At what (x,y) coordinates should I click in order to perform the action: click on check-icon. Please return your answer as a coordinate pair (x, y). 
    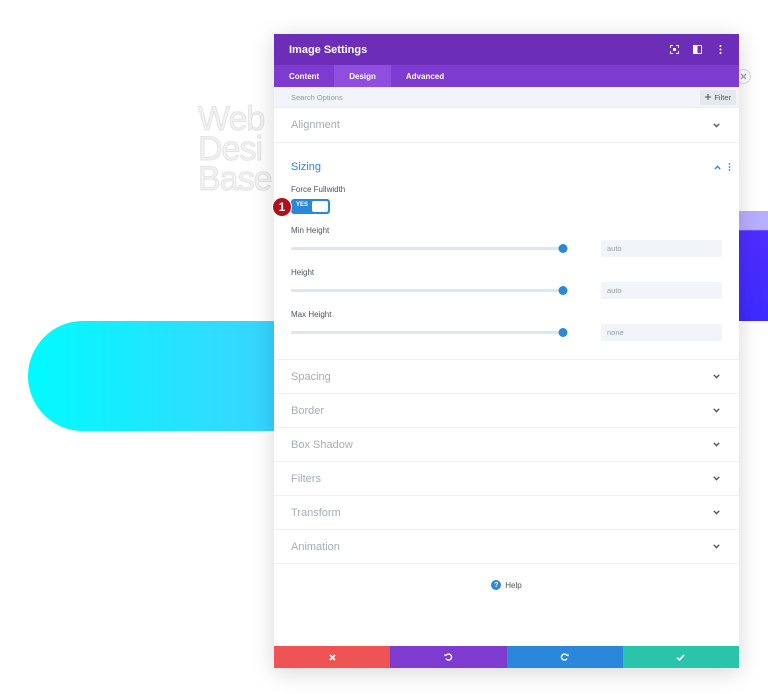
    Looking at the image, I should click on (680, 657).